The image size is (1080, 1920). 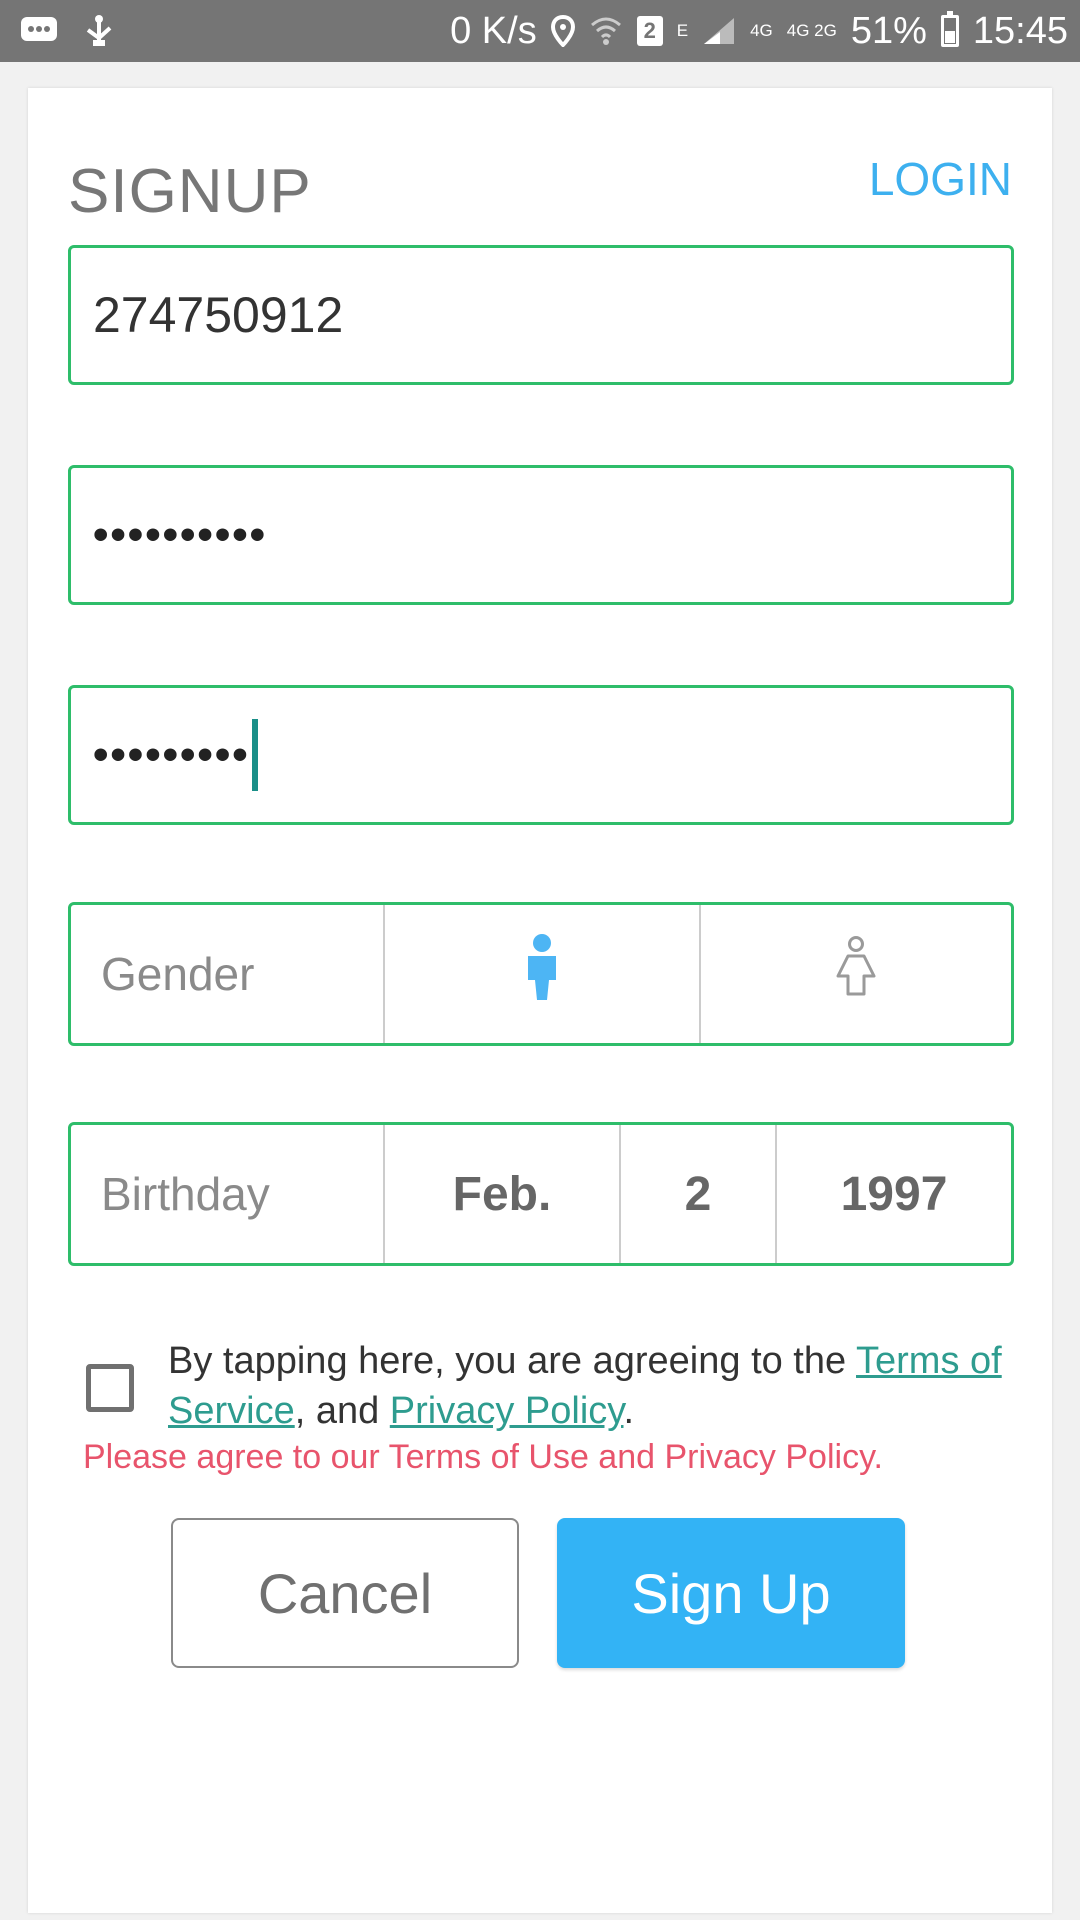 What do you see at coordinates (649, 31) in the screenshot?
I see `sim-icon: 2` at bounding box center [649, 31].